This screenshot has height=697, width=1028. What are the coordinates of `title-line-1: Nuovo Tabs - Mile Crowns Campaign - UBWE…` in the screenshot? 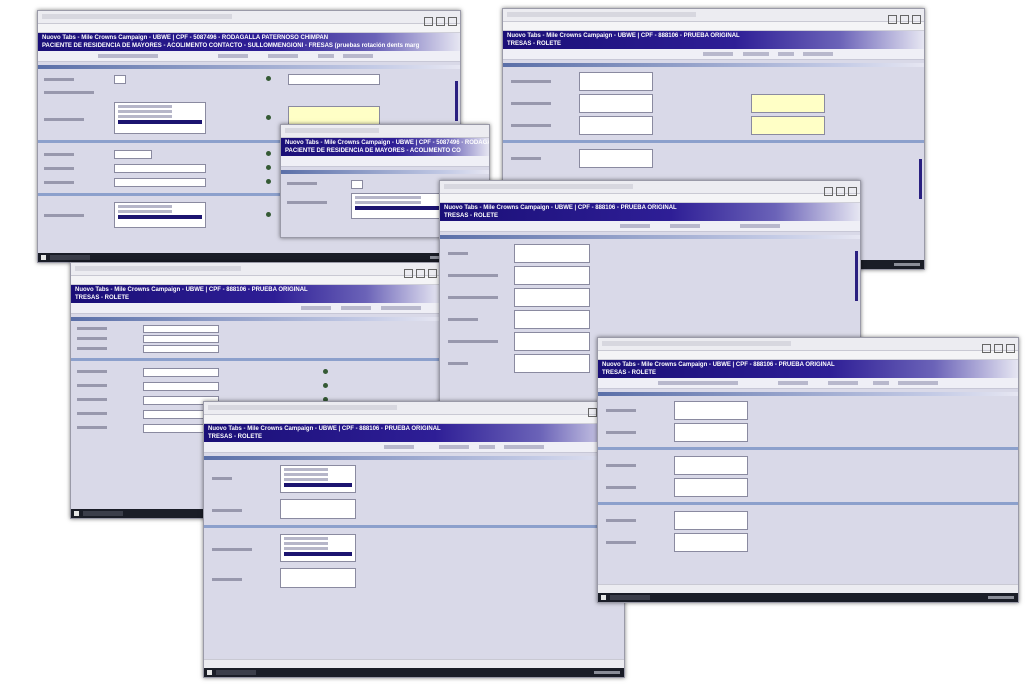 It's located at (387, 143).